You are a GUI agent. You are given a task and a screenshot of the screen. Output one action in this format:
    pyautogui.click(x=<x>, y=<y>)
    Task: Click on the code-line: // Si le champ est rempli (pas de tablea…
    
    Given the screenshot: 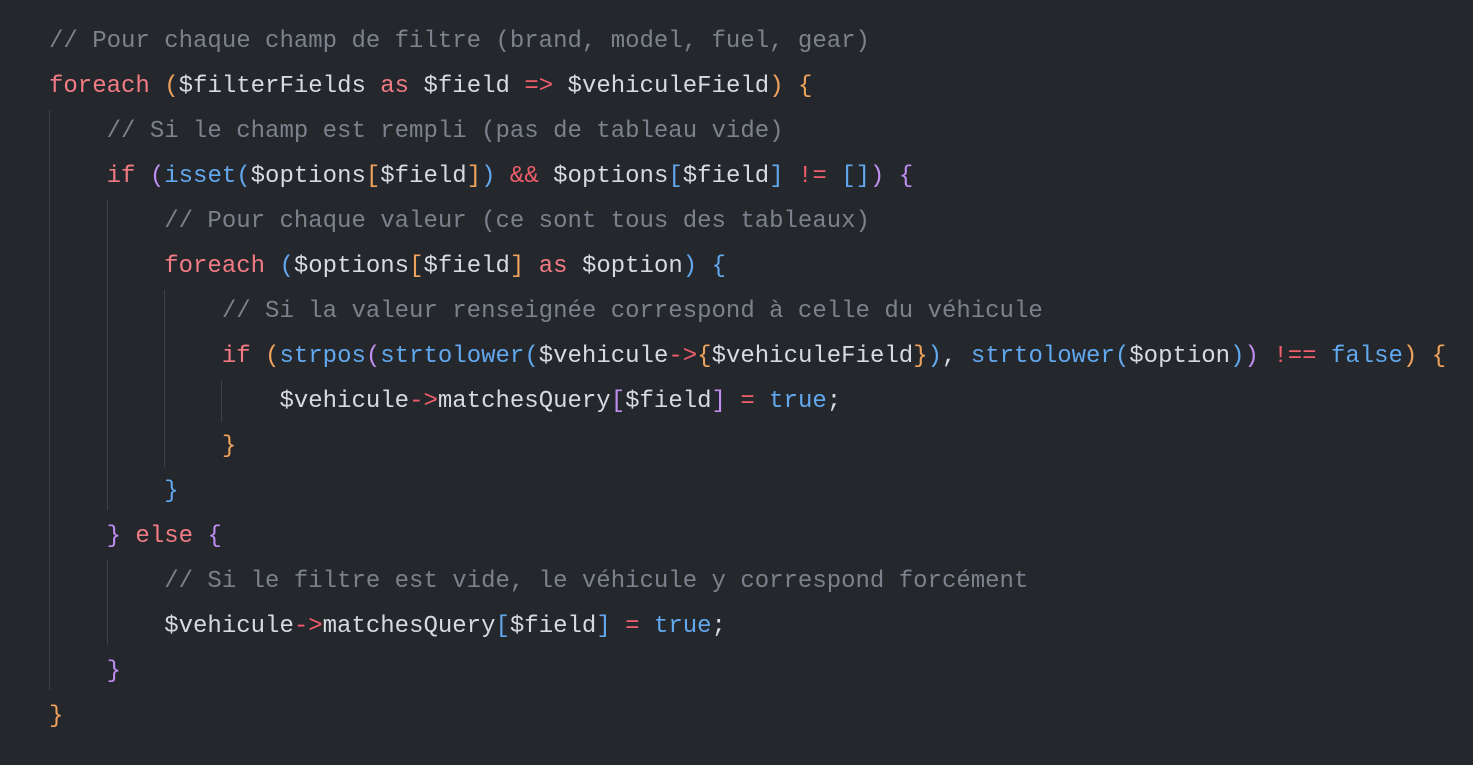 What is the action you would take?
    pyautogui.click(x=416, y=131)
    